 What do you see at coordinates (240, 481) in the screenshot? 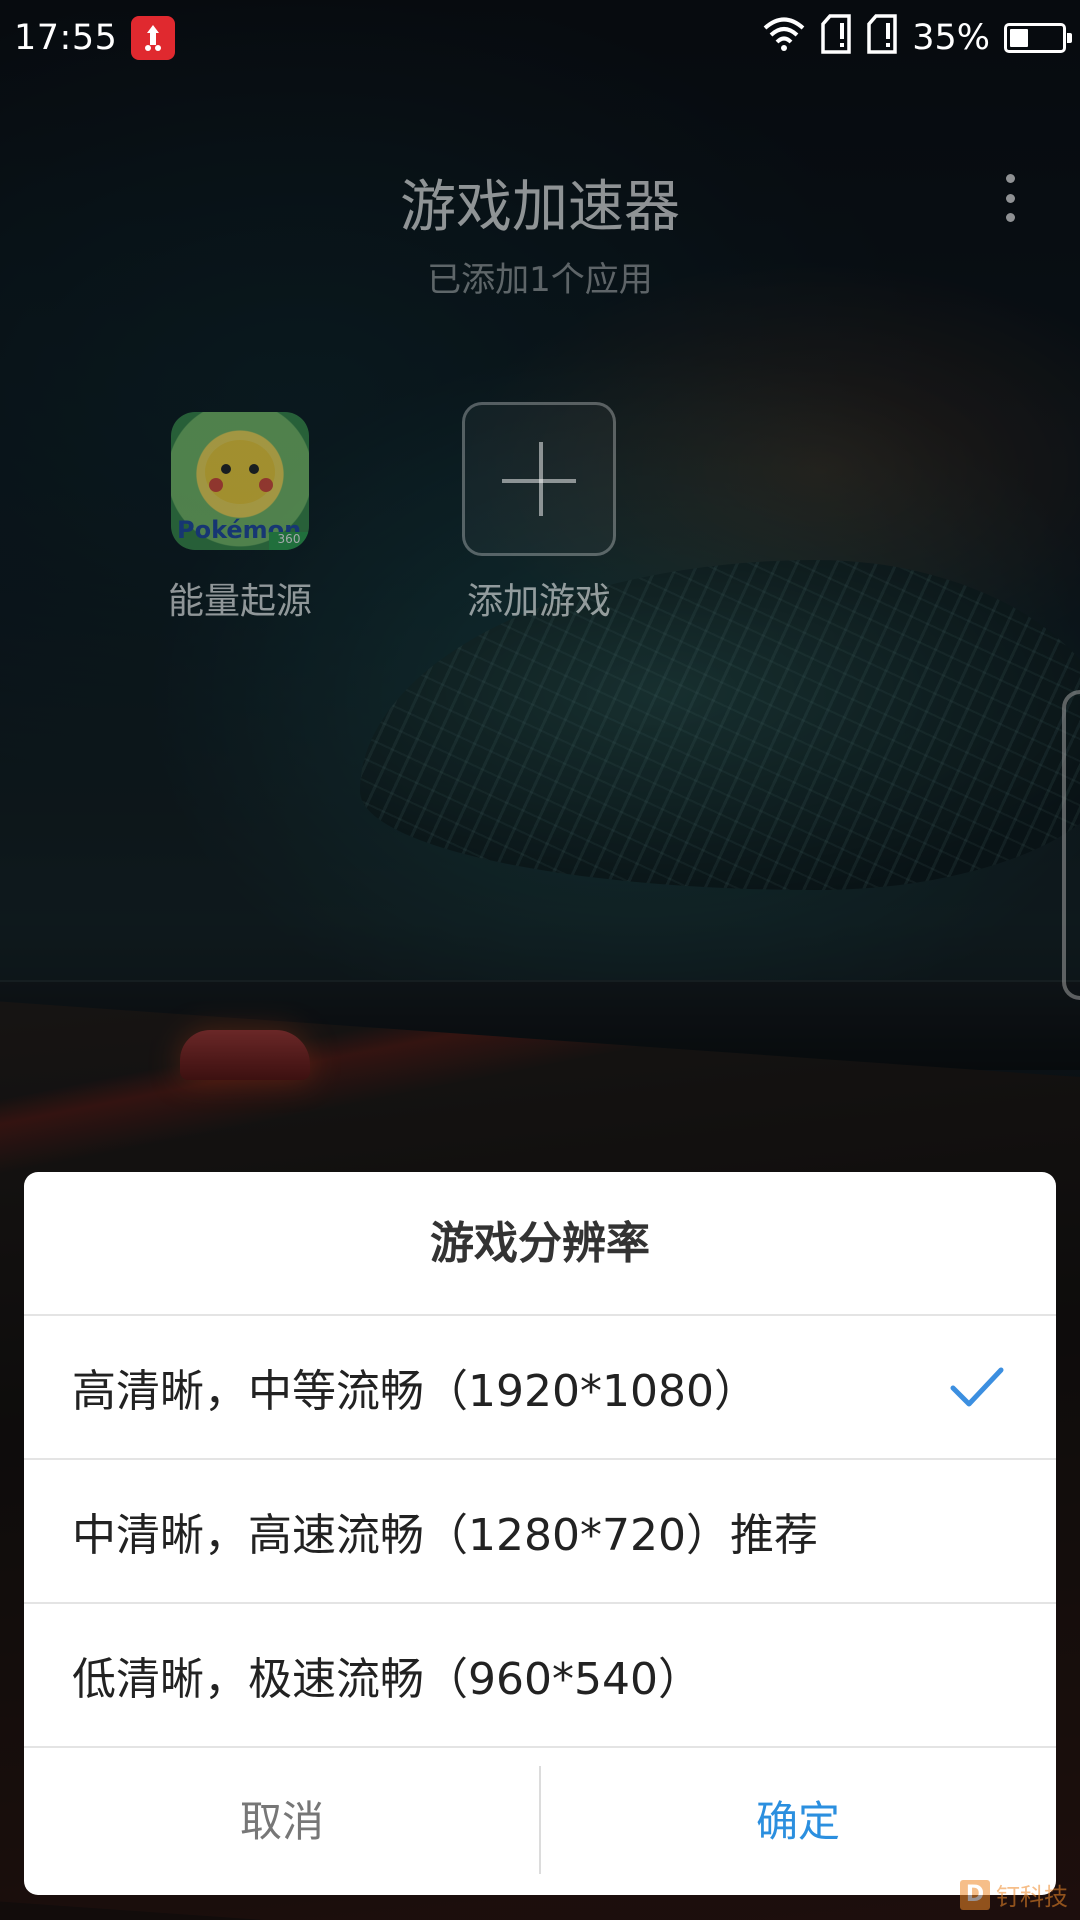
I see `game-icon: Pokémon 360` at bounding box center [240, 481].